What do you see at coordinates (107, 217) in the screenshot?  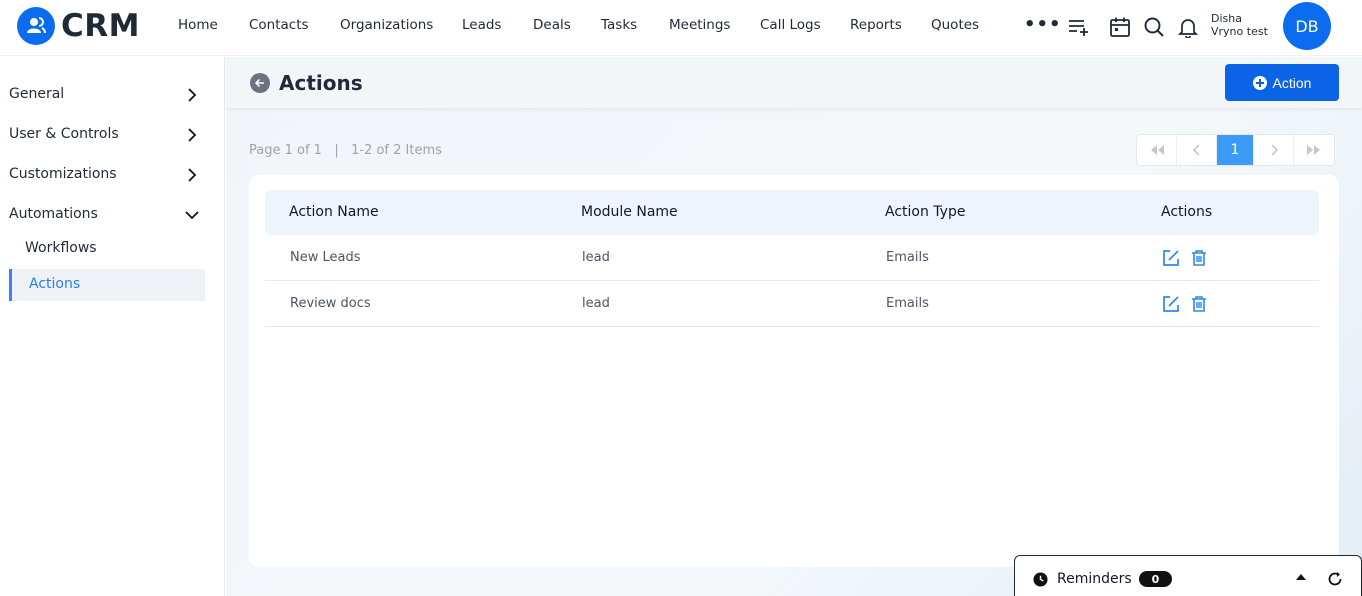 I see `sidebar-item-automations: Automations` at bounding box center [107, 217].